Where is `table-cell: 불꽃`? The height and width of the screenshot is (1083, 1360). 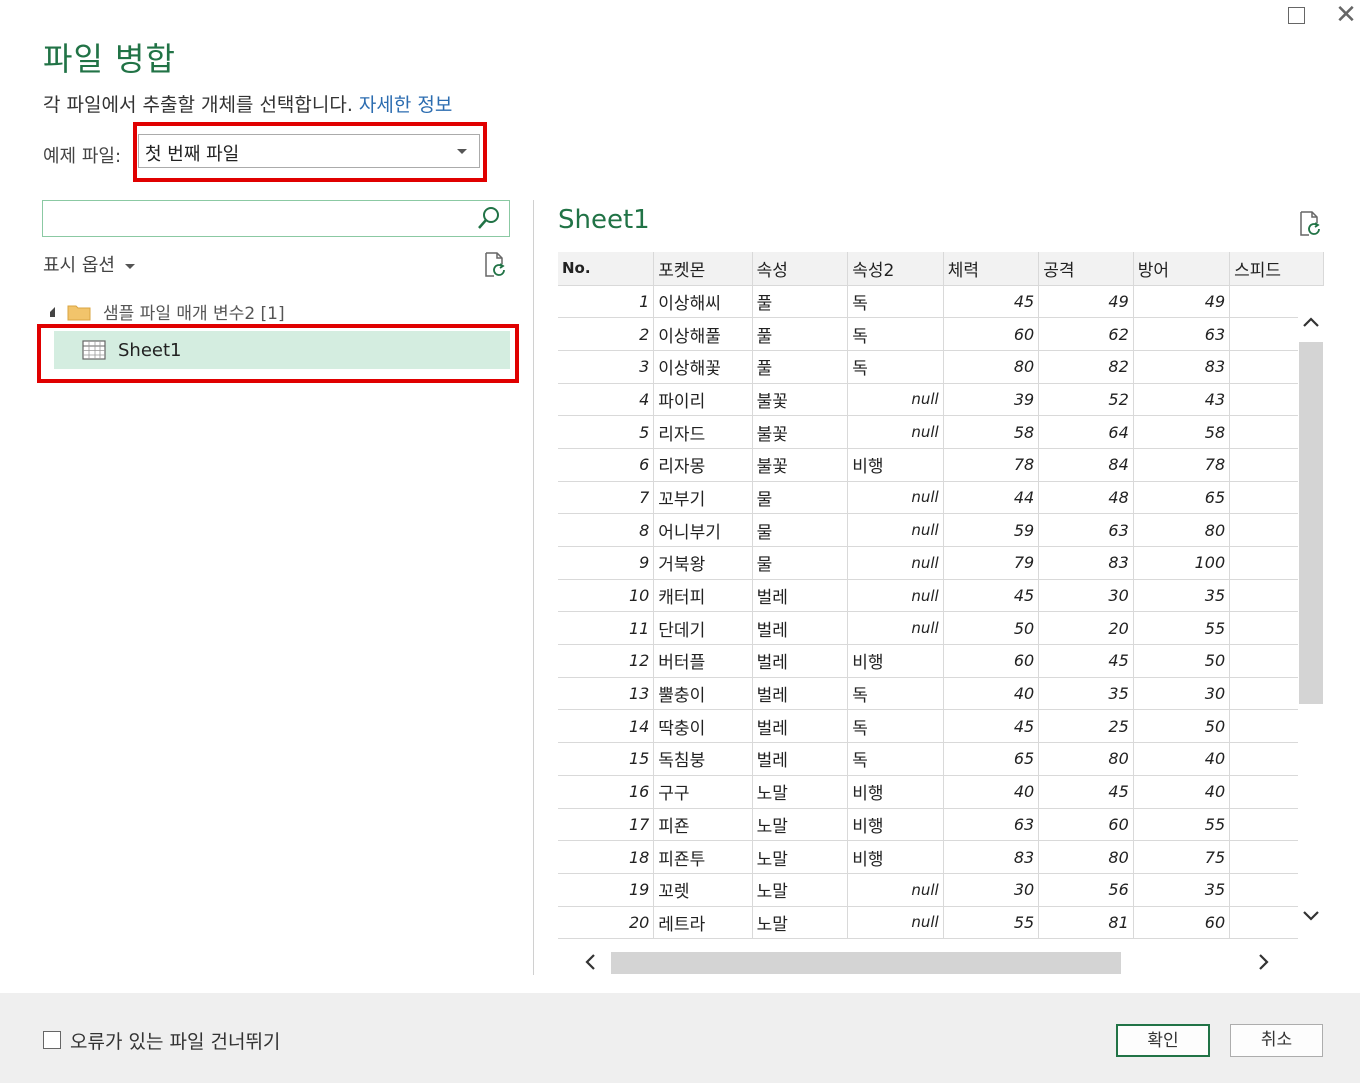
table-cell: 불꽃 is located at coordinates (800, 465).